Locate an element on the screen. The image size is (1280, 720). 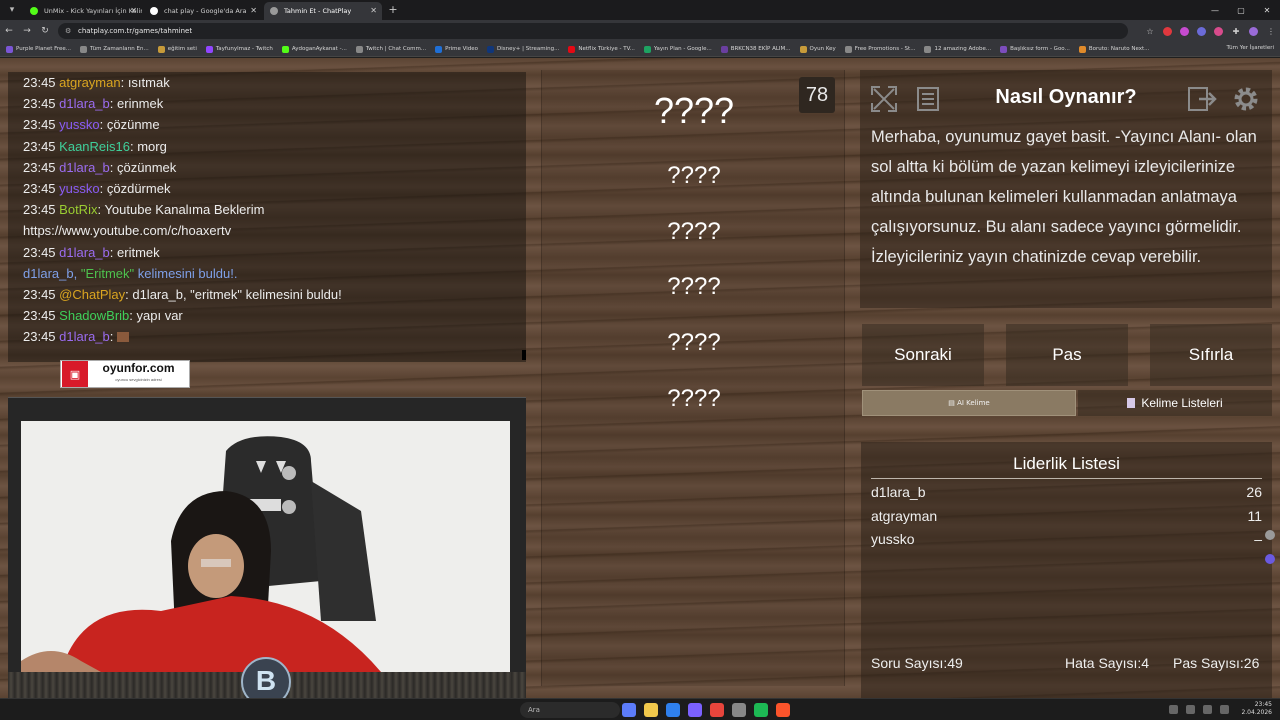
chat-message: 23:45 yussko: çözdürmek is located at coordinates (97, 189).